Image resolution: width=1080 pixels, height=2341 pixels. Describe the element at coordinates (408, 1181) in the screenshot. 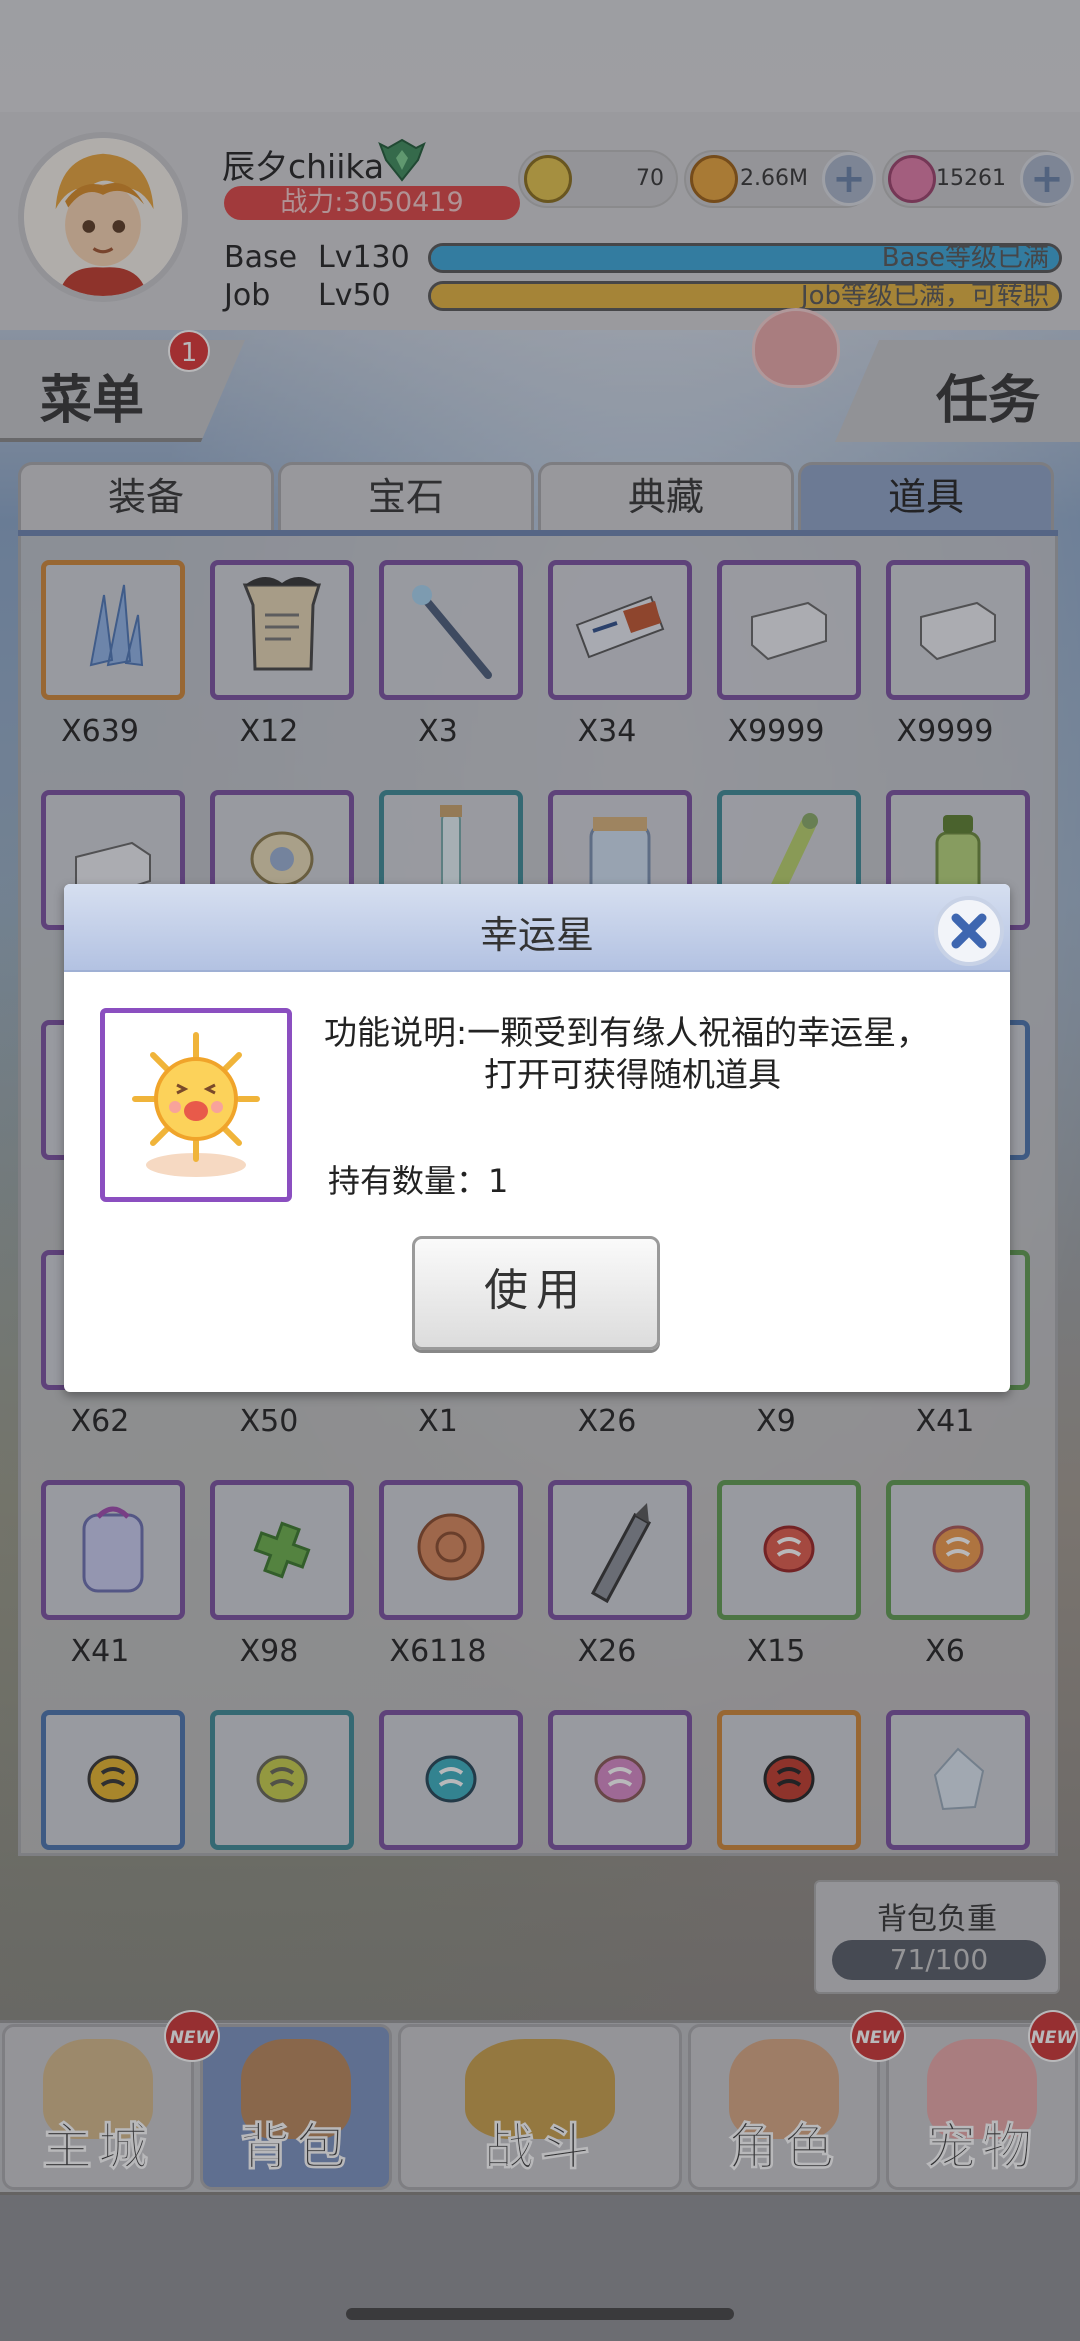

I see `hold-count-label: 持有数量：` at that location.